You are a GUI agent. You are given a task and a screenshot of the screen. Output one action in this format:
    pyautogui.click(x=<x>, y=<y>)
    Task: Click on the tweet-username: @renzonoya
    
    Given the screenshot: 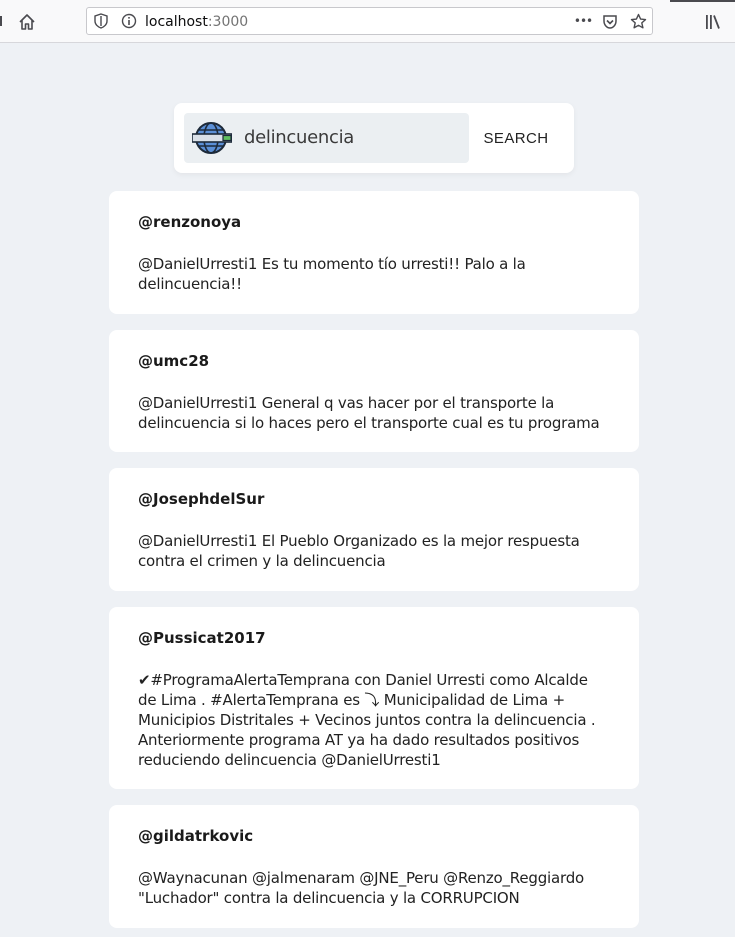 What is the action you would take?
    pyautogui.click(x=190, y=222)
    